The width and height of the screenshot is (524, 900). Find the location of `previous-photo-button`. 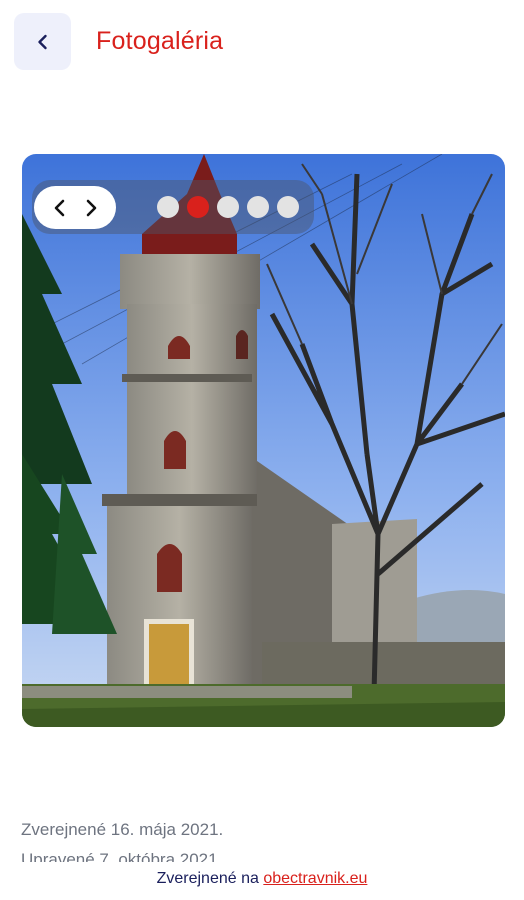

previous-photo-button is located at coordinates (60, 208).